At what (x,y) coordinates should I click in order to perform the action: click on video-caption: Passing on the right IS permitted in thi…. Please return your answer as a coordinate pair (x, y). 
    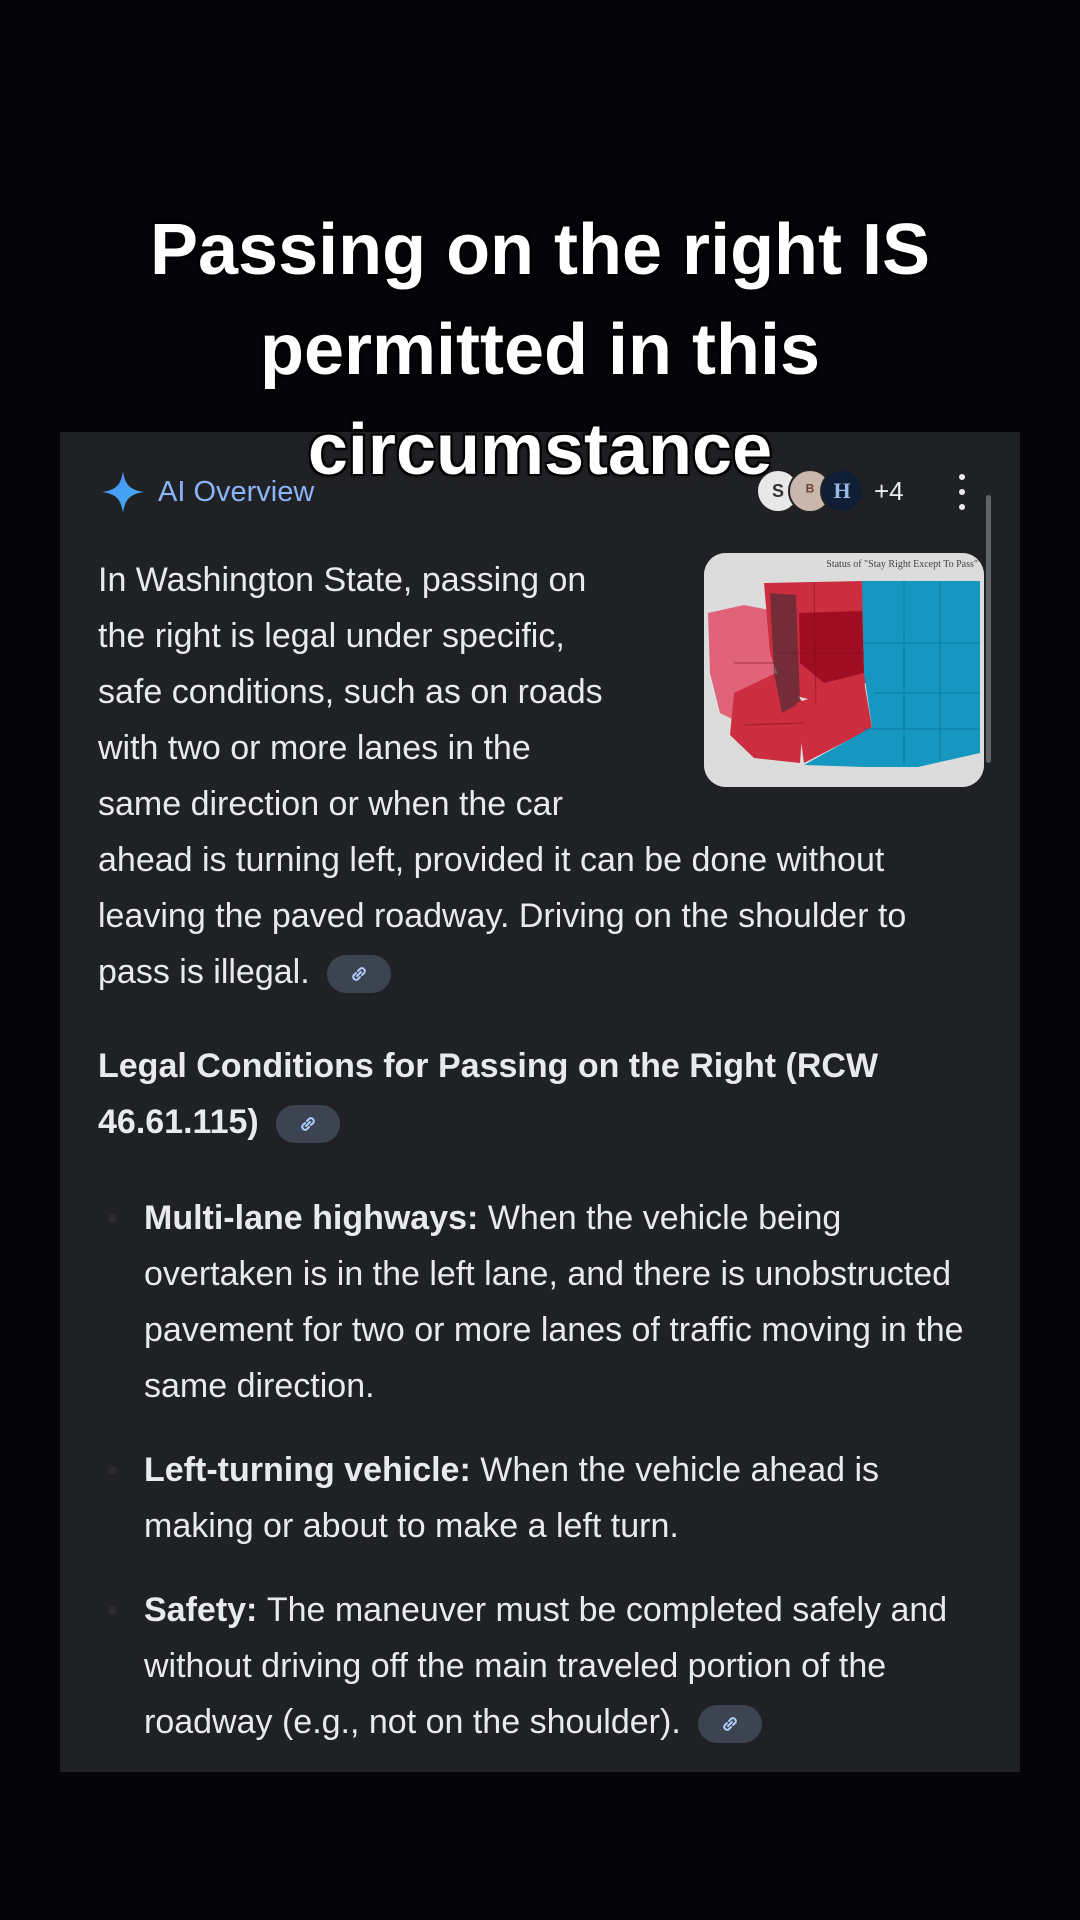
    Looking at the image, I should click on (540, 350).